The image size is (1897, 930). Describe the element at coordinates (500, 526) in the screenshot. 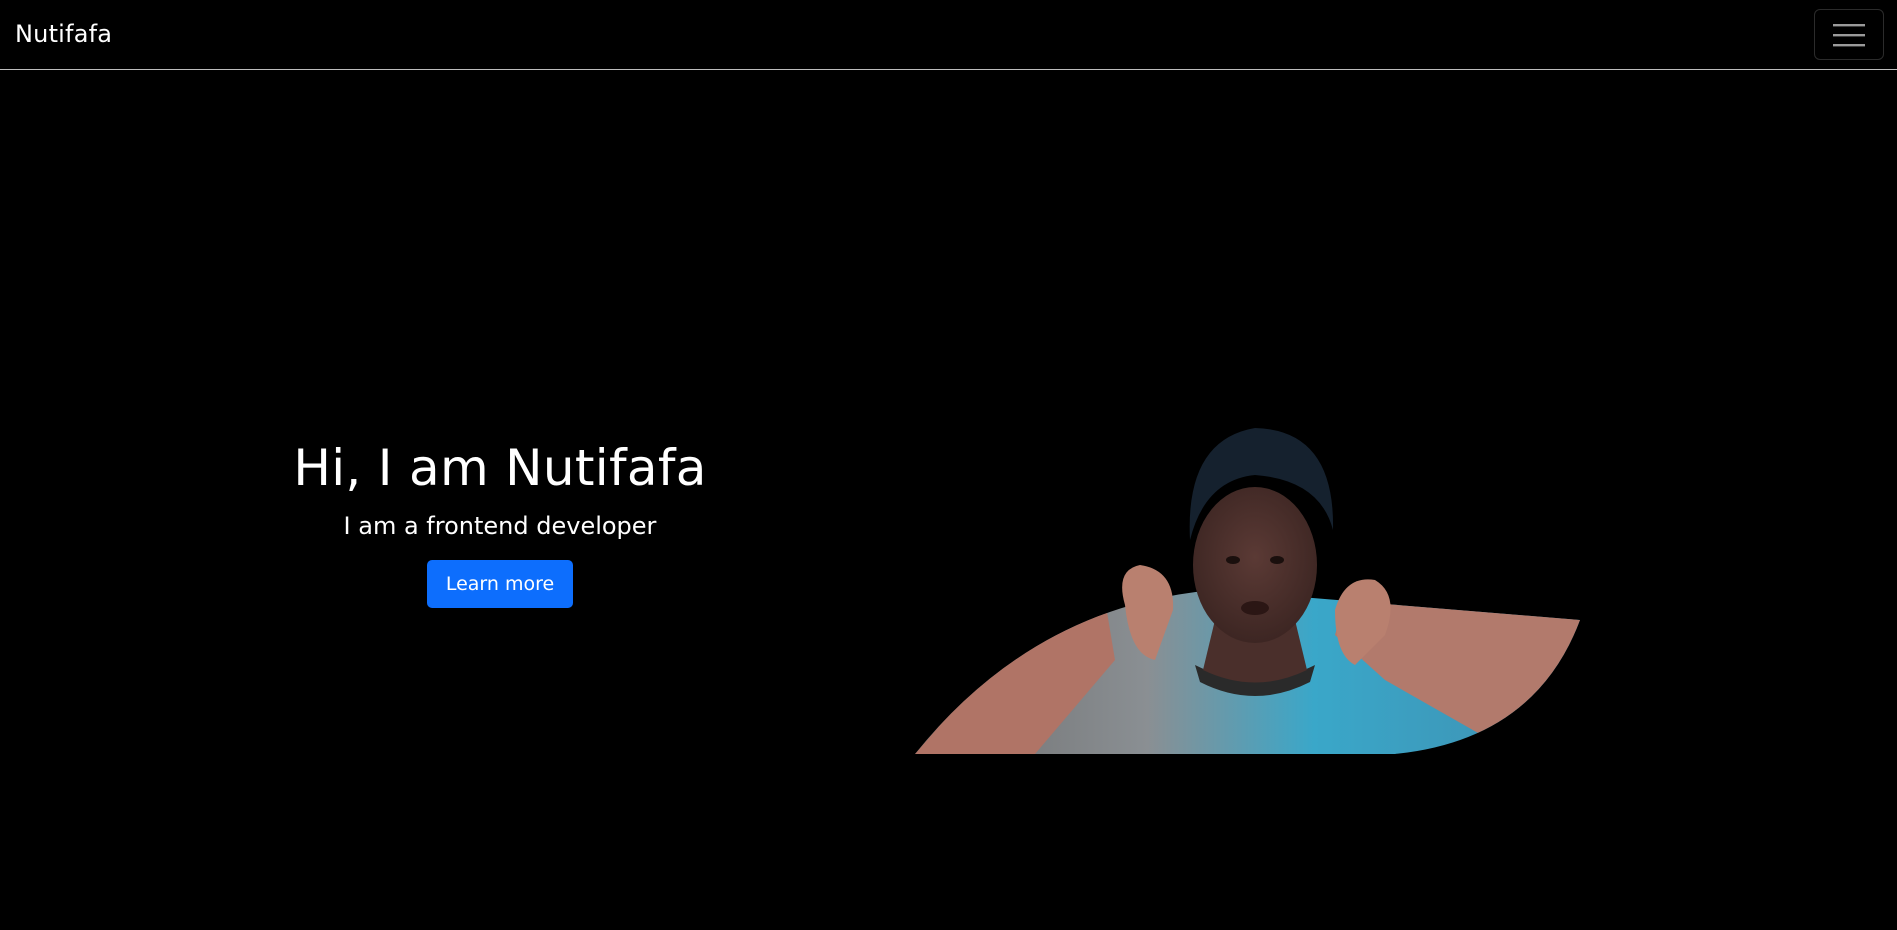

I see `hero-subtitle: I am a frontend developer` at that location.